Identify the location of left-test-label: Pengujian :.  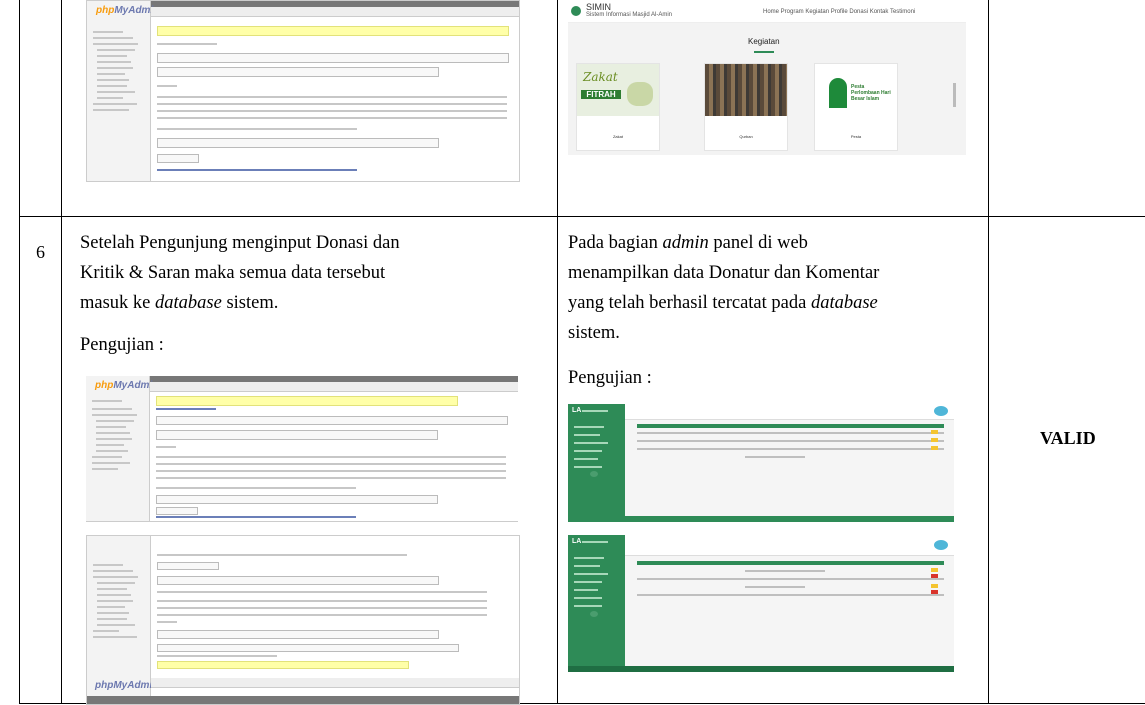
(122, 345).